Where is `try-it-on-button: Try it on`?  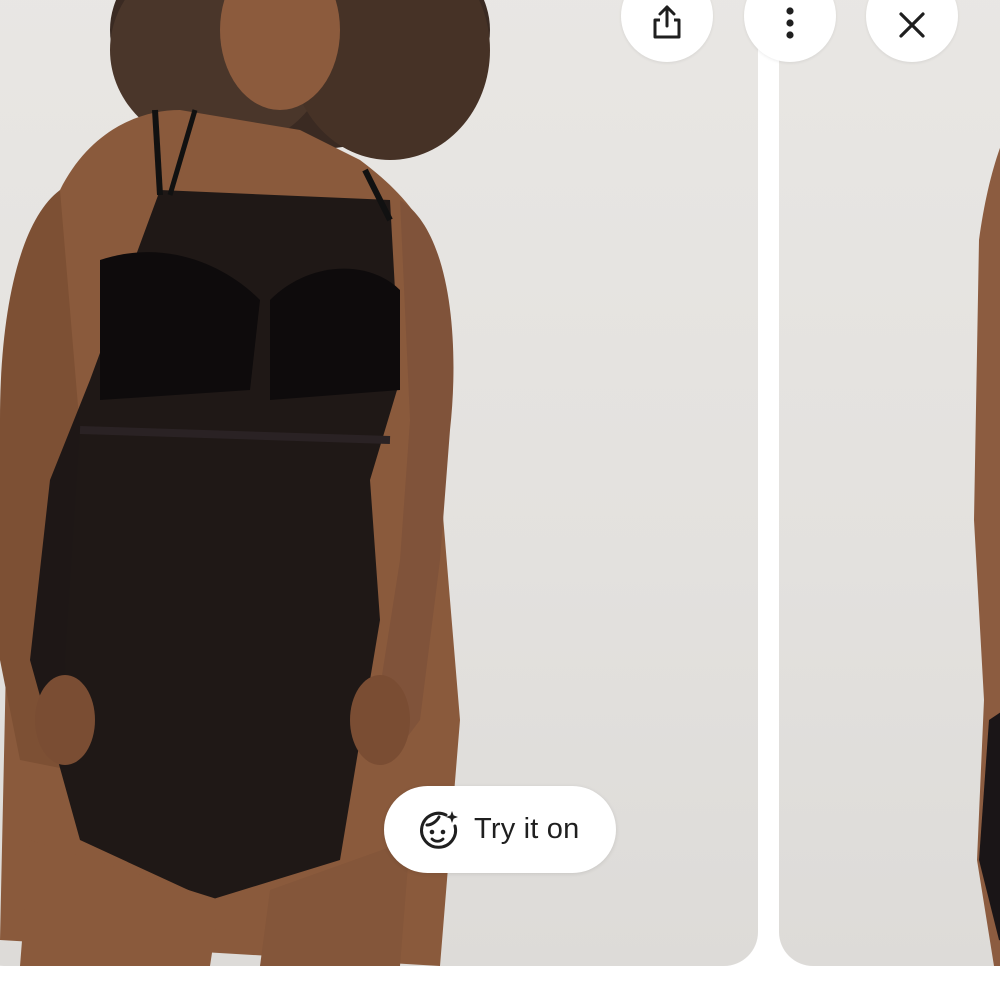
try-it-on-button: Try it on is located at coordinates (500, 829).